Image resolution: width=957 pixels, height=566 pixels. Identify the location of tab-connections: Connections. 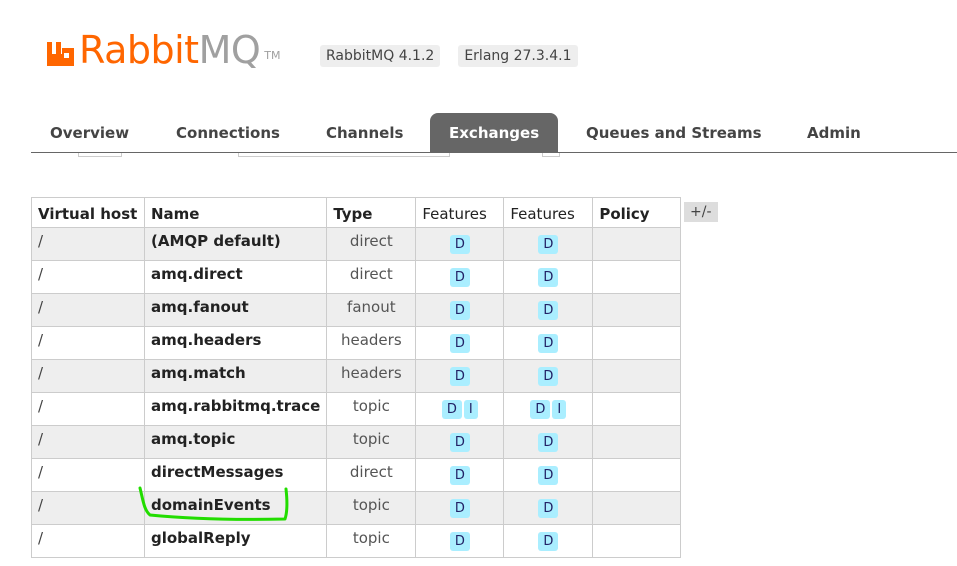
(228, 132).